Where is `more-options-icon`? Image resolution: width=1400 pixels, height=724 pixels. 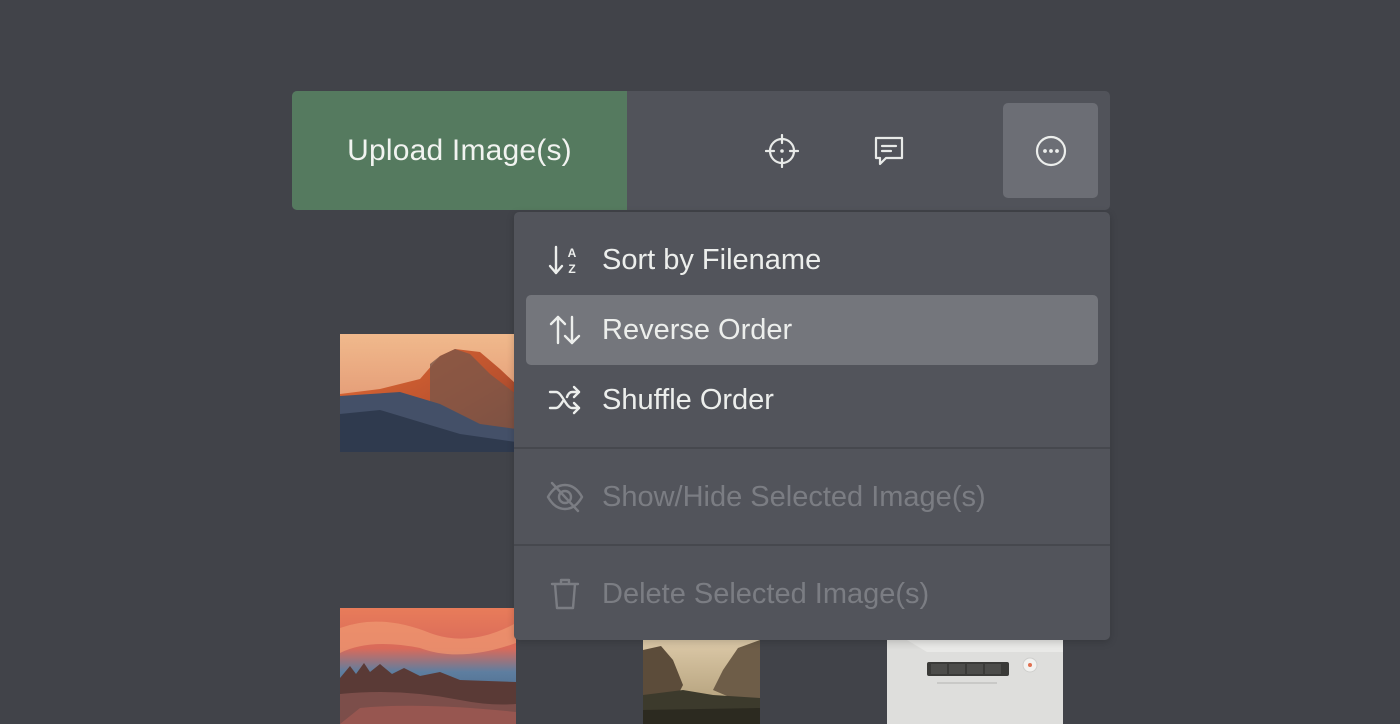
more-options-icon is located at coordinates (1050, 150).